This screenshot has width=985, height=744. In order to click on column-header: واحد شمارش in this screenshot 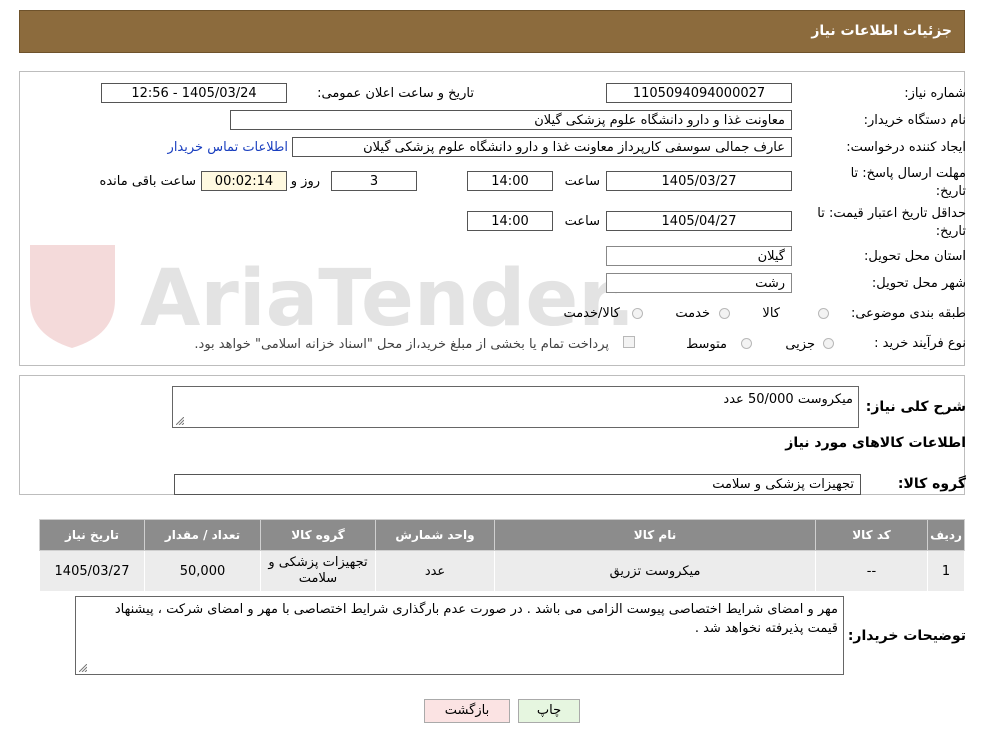, I will do `click(435, 535)`.